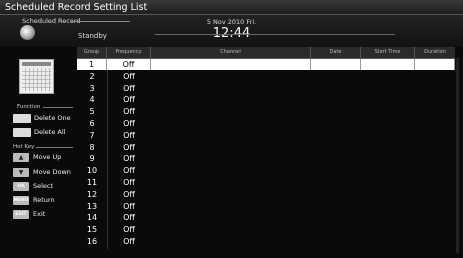  What do you see at coordinates (231, 22) in the screenshot?
I see `current-date: 5 Nov 2010 Fri.` at bounding box center [231, 22].